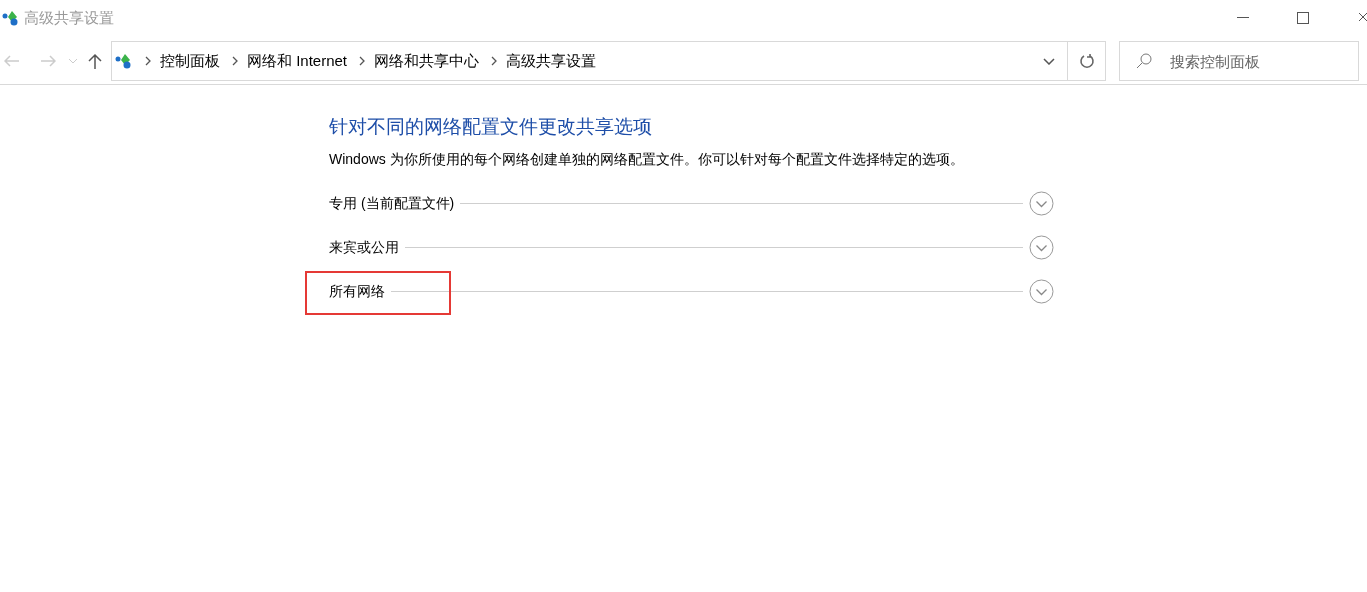 The image size is (1367, 592). What do you see at coordinates (364, 247) in the screenshot?
I see `section-header: 来宾或公用` at bounding box center [364, 247].